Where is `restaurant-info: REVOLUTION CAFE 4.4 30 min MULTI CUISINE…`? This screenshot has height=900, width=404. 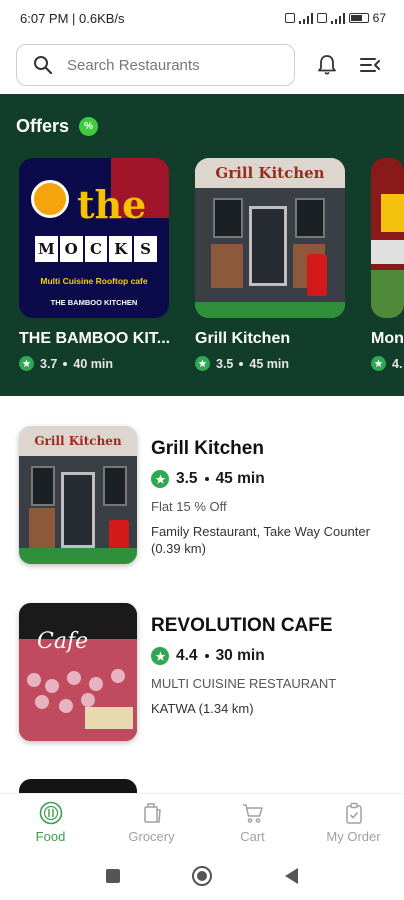 restaurant-info: REVOLUTION CAFE 4.4 30 min MULTI CUISINE… is located at coordinates (274, 666).